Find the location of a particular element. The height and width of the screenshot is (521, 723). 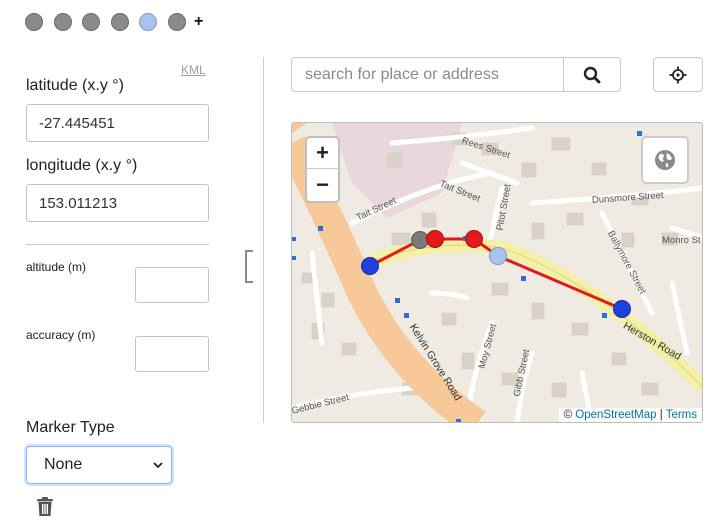

marker-selector: + is located at coordinates (114, 22).